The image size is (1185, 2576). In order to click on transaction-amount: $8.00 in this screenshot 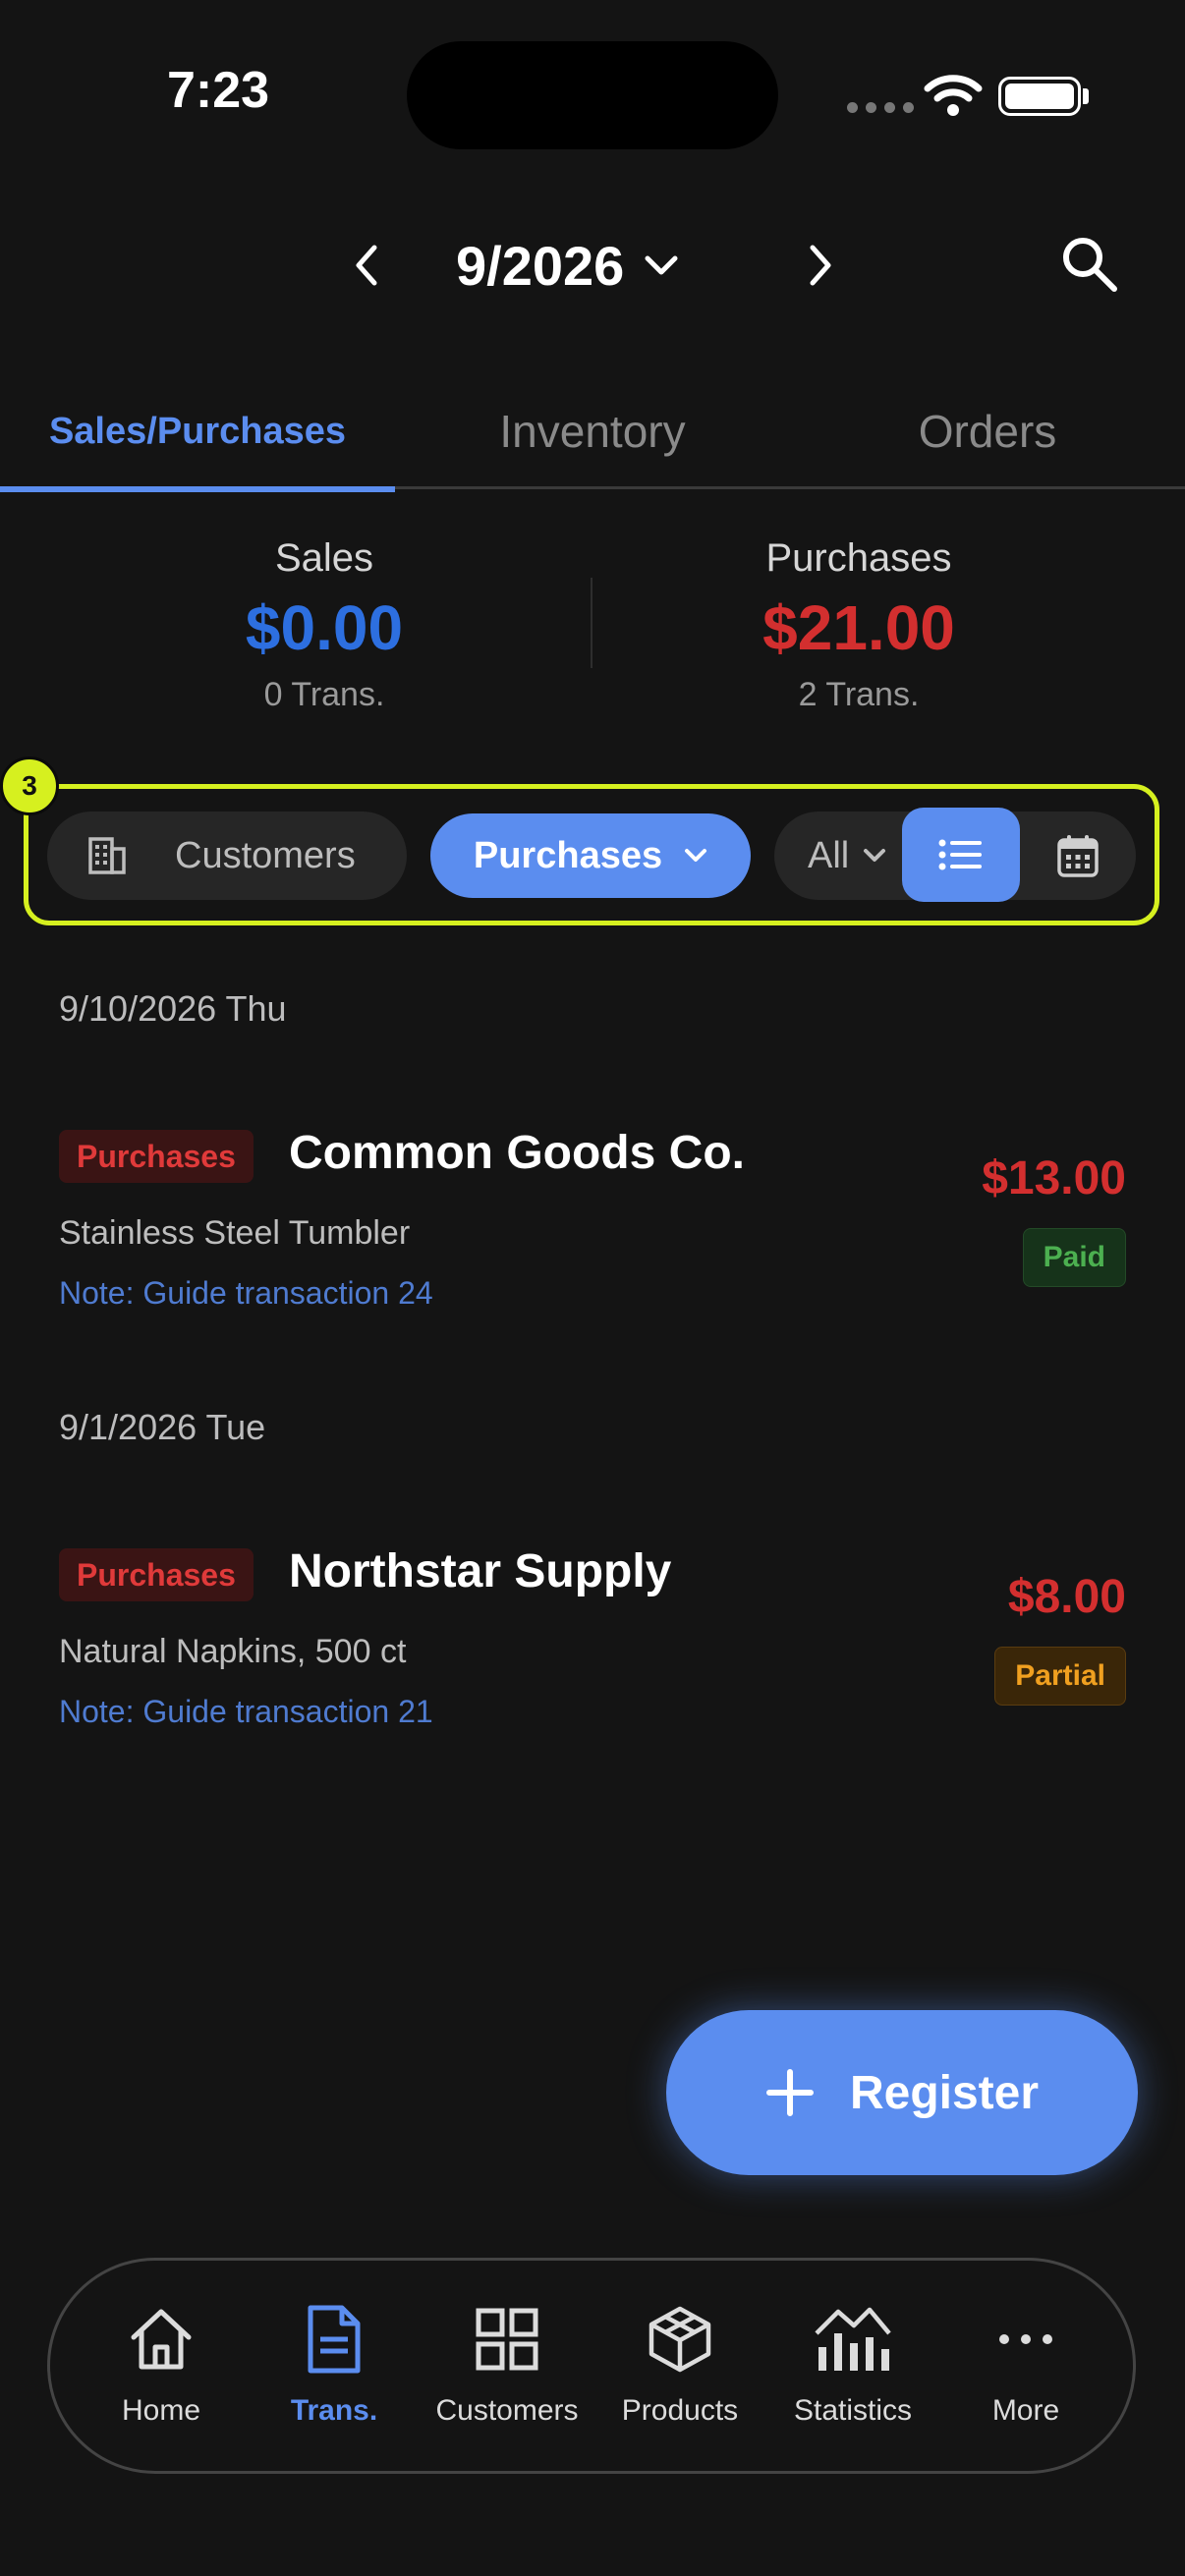, I will do `click(1067, 1597)`.